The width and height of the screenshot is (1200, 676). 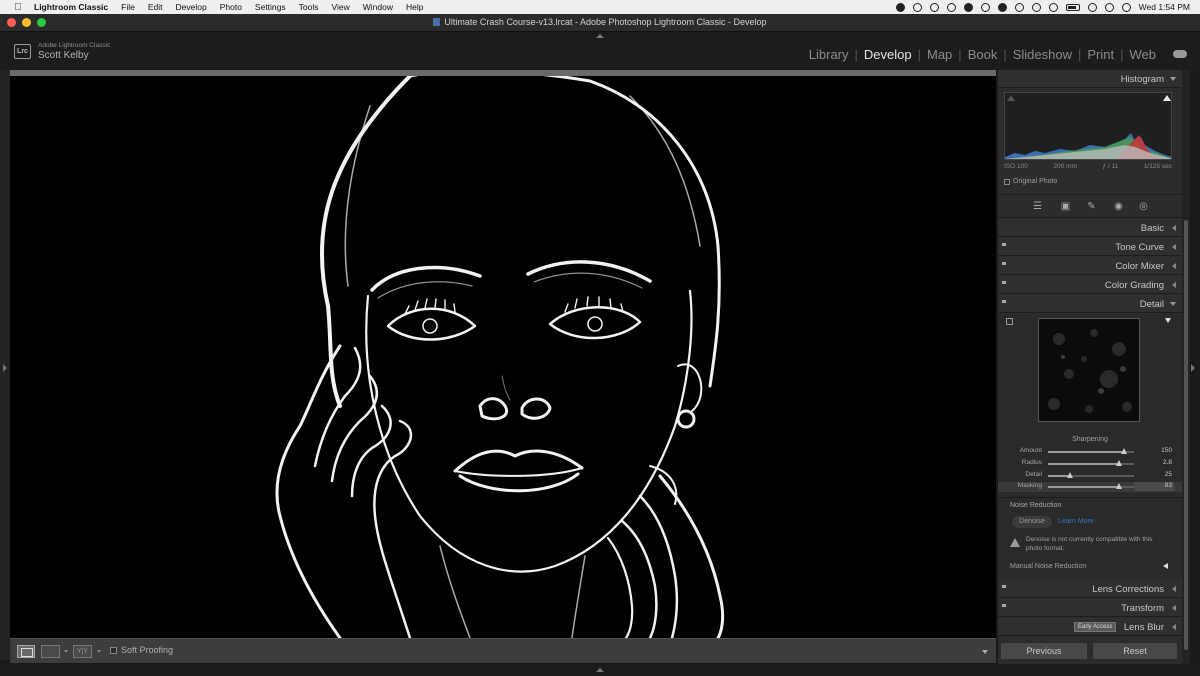 I want to click on scrollbar-thumb, so click(x=1186, y=435).